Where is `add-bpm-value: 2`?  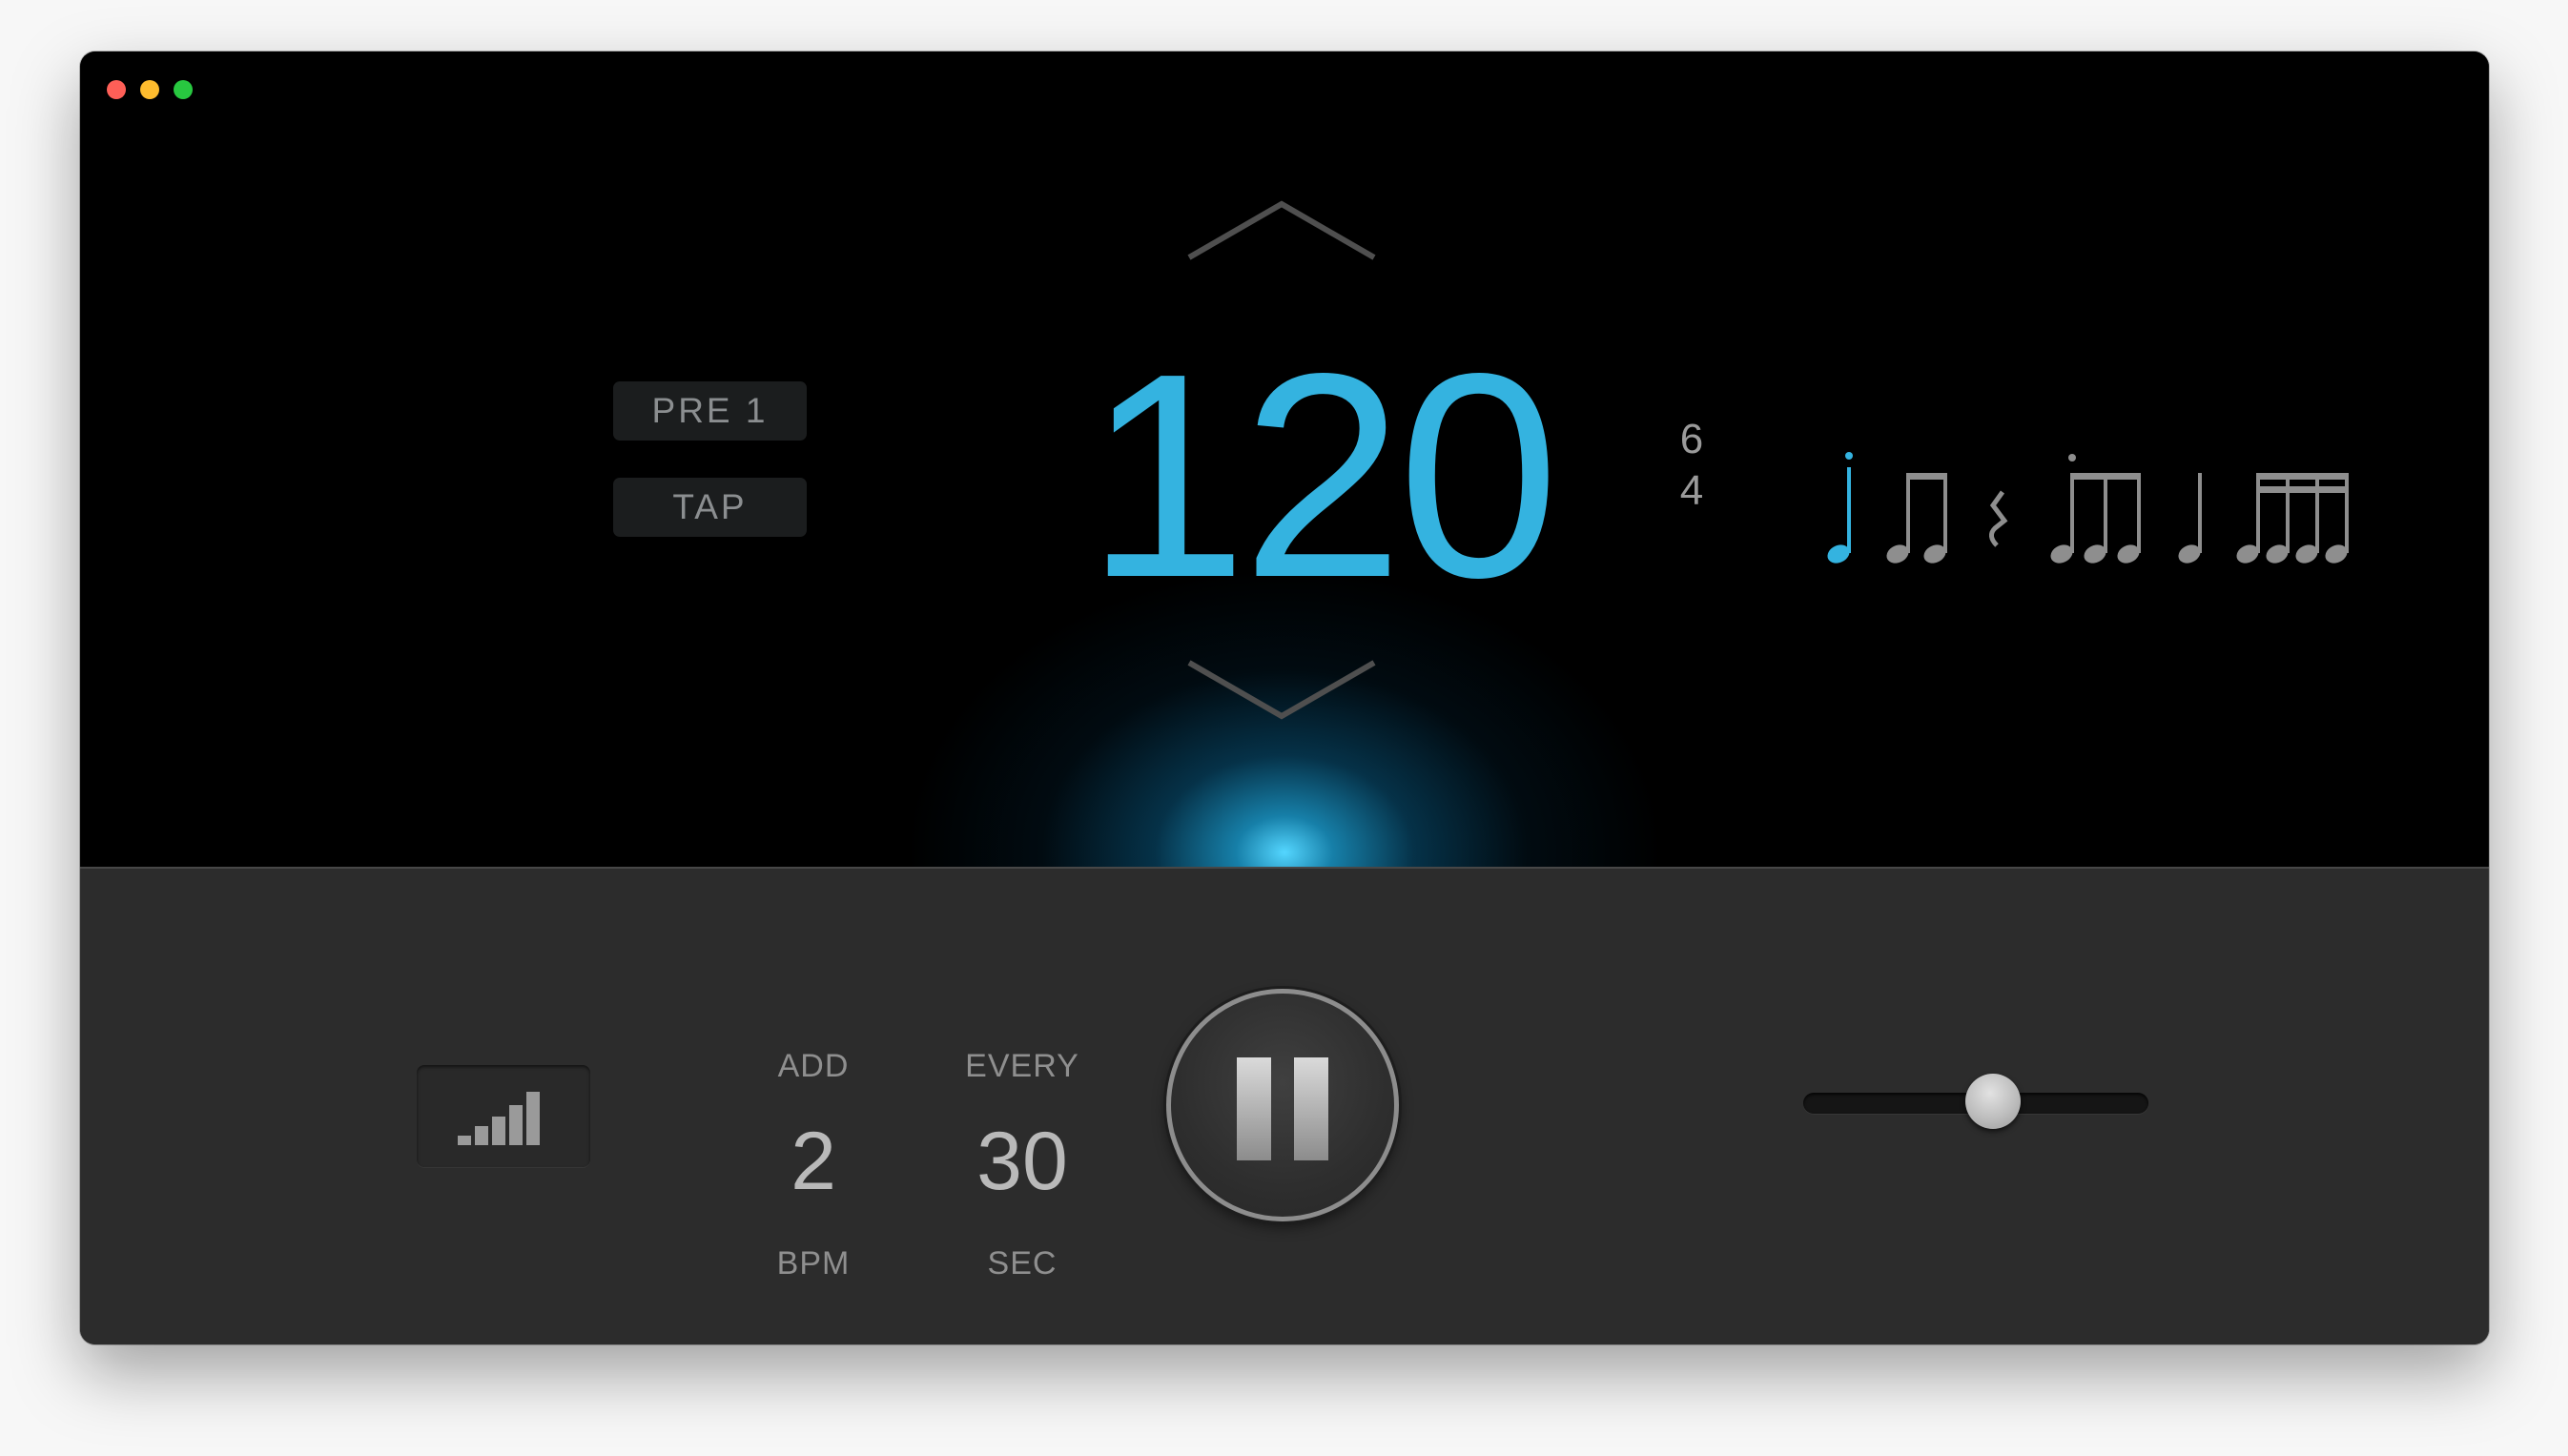
add-bpm-value: 2 is located at coordinates (813, 1161).